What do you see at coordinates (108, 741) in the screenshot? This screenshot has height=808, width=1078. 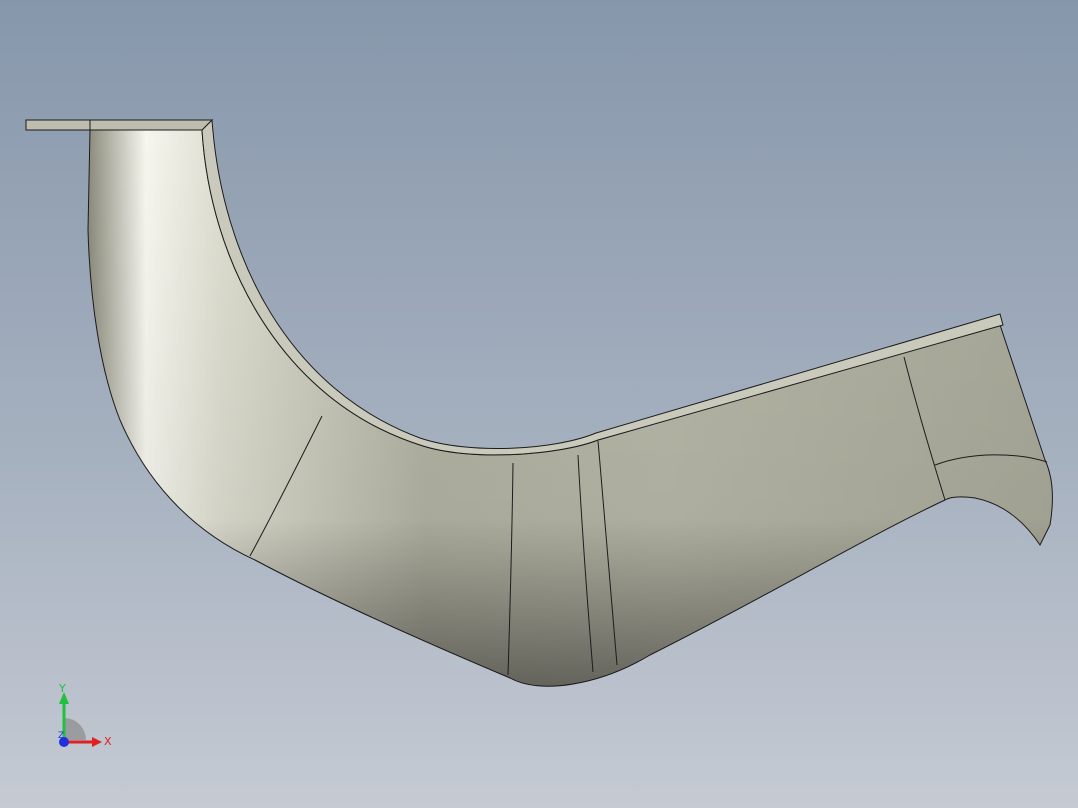 I see `x-axis-label: X` at bounding box center [108, 741].